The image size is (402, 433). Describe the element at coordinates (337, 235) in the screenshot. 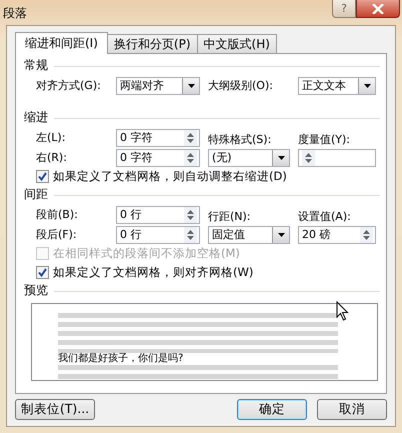

I see `spacing-value-spinner: 20 磅` at that location.